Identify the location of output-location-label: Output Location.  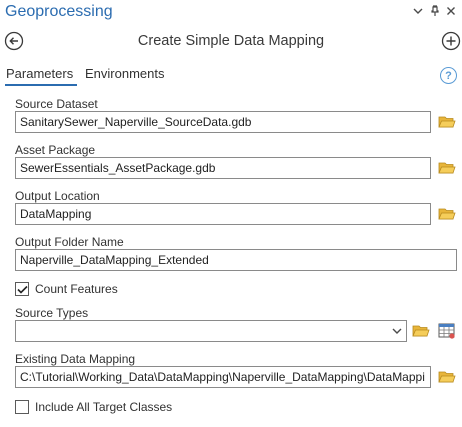
(57, 196).